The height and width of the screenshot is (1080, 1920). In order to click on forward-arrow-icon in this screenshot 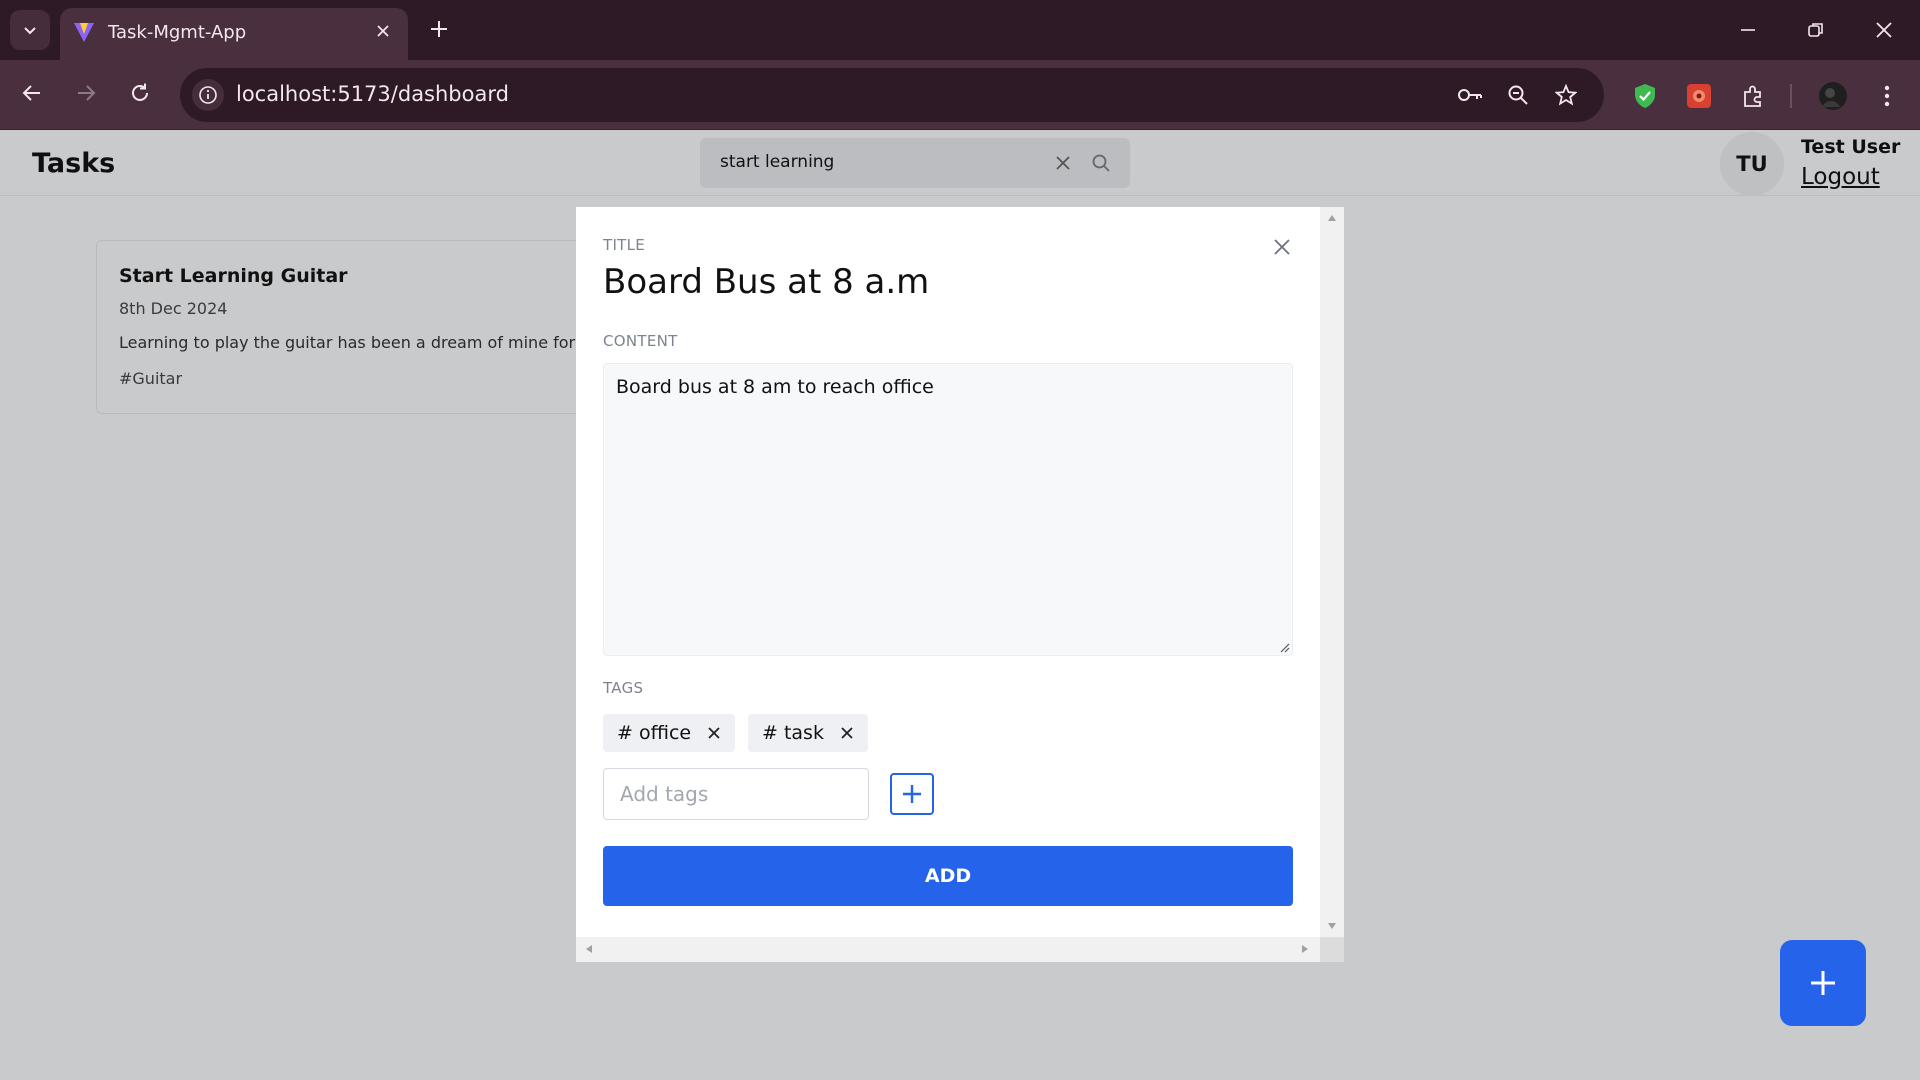, I will do `click(86, 93)`.